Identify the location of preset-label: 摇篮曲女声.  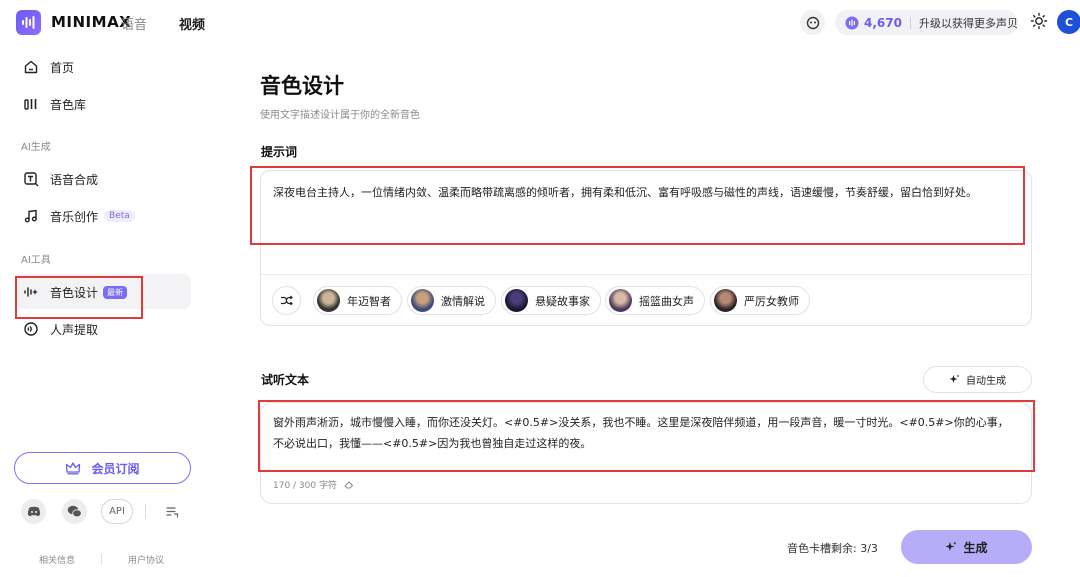
(666, 301).